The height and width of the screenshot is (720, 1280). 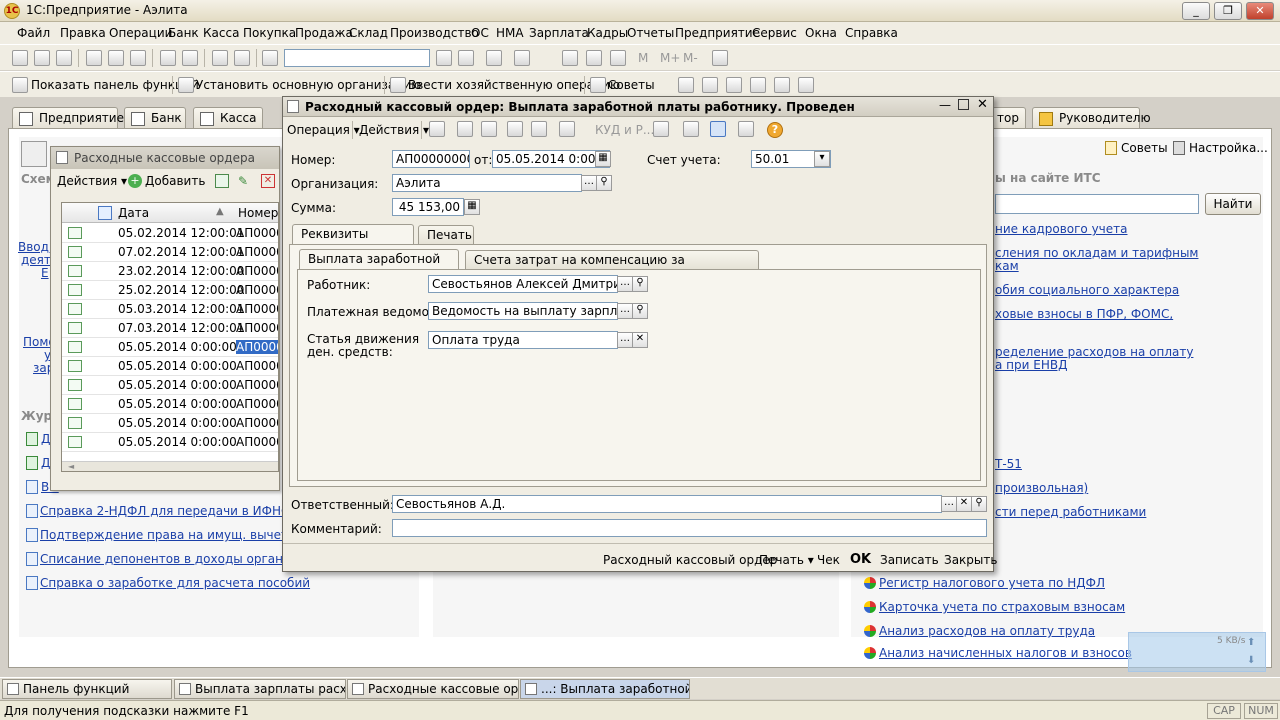 What do you see at coordinates (640, 311) in the screenshot?
I see `statement-open-icon: ⚲` at bounding box center [640, 311].